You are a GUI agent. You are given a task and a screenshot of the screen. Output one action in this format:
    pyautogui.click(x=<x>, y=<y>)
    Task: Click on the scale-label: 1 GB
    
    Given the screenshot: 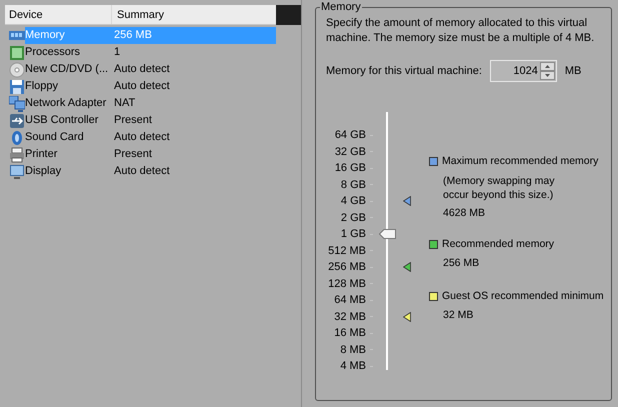 What is the action you would take?
    pyautogui.click(x=353, y=234)
    